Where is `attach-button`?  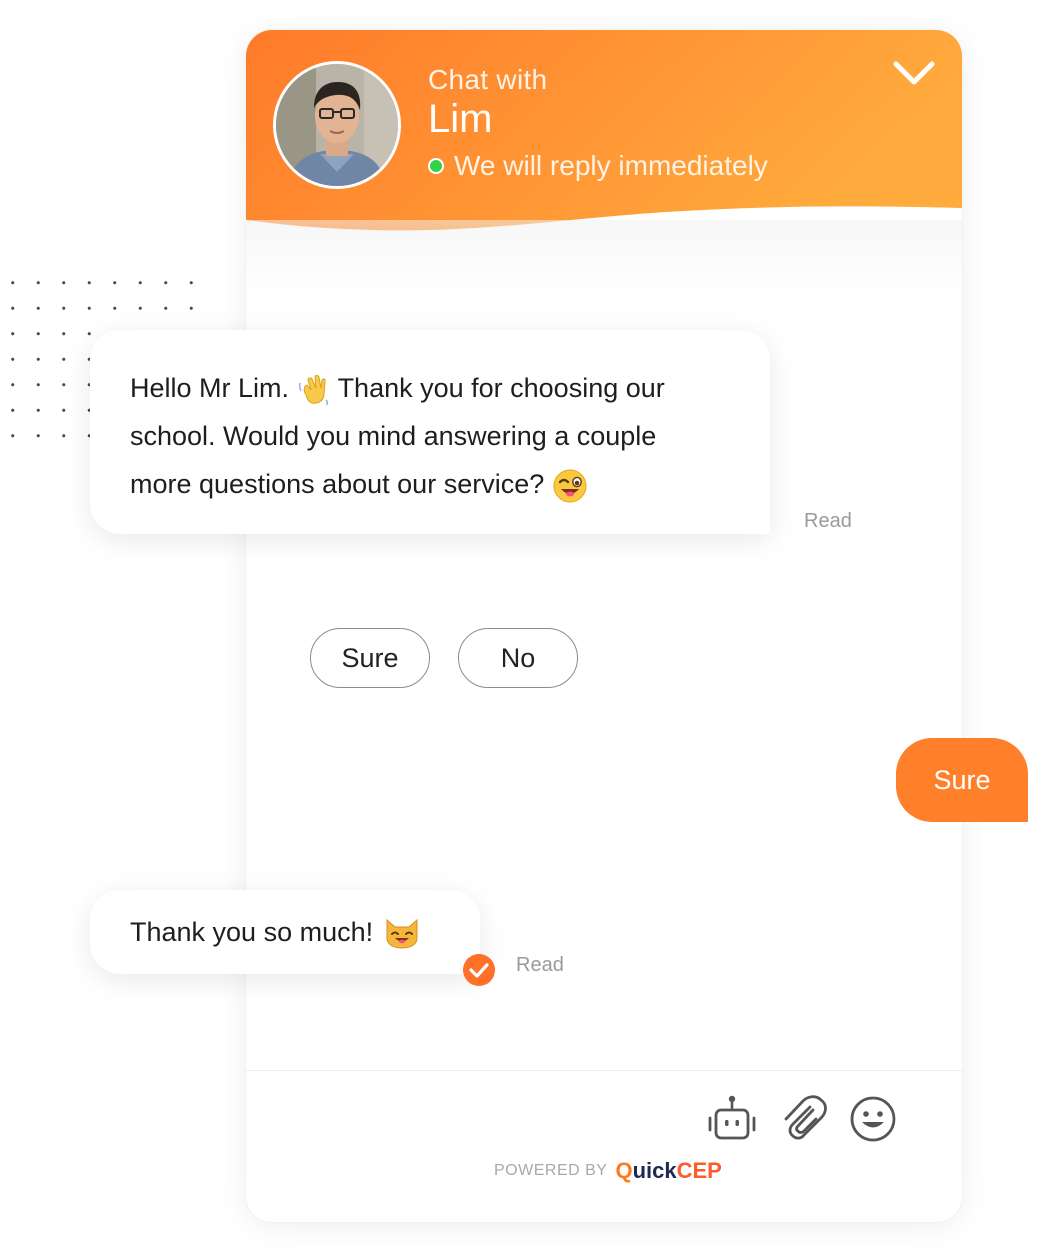 attach-button is located at coordinates (803, 1119).